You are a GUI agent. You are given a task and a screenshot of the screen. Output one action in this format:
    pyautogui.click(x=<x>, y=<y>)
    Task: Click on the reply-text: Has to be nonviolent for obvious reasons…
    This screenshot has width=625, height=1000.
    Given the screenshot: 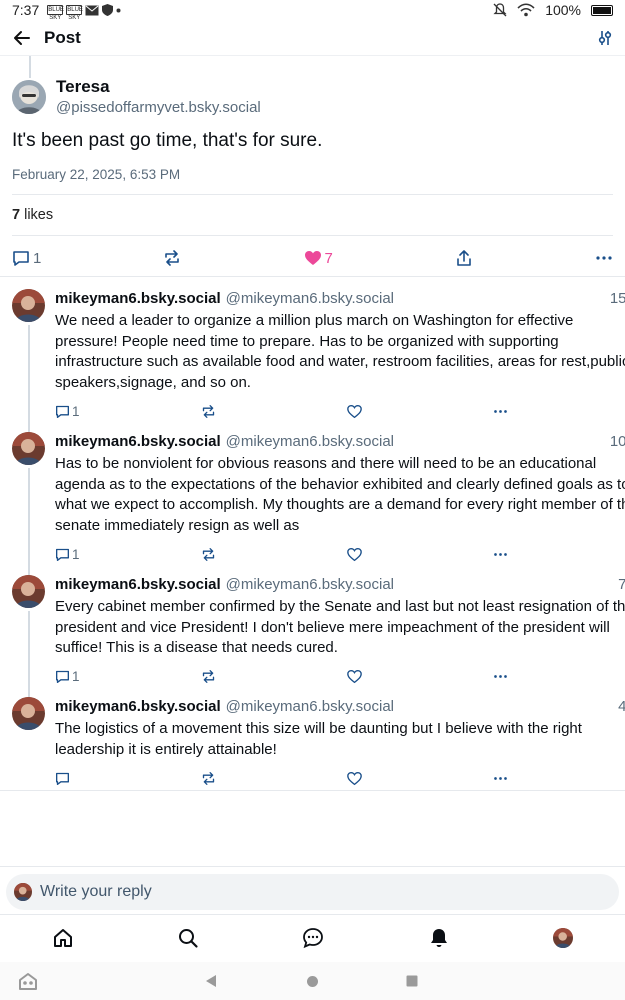 What is the action you would take?
    pyautogui.click(x=340, y=494)
    